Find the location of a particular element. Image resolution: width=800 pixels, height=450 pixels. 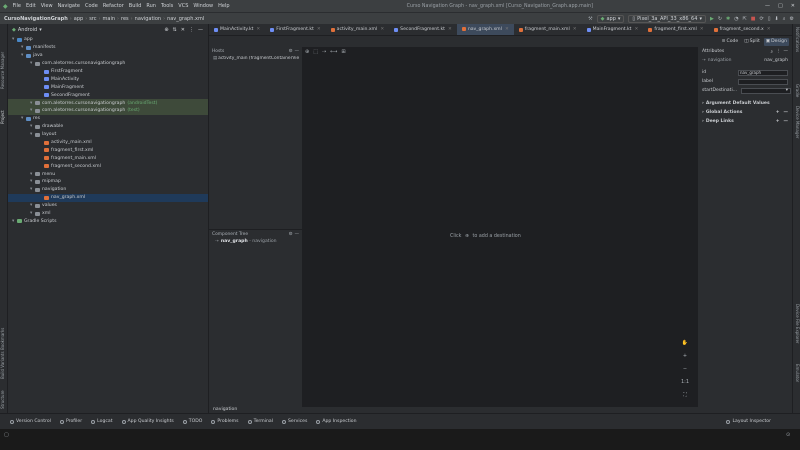

menu-build: Build is located at coordinates (135, 6).